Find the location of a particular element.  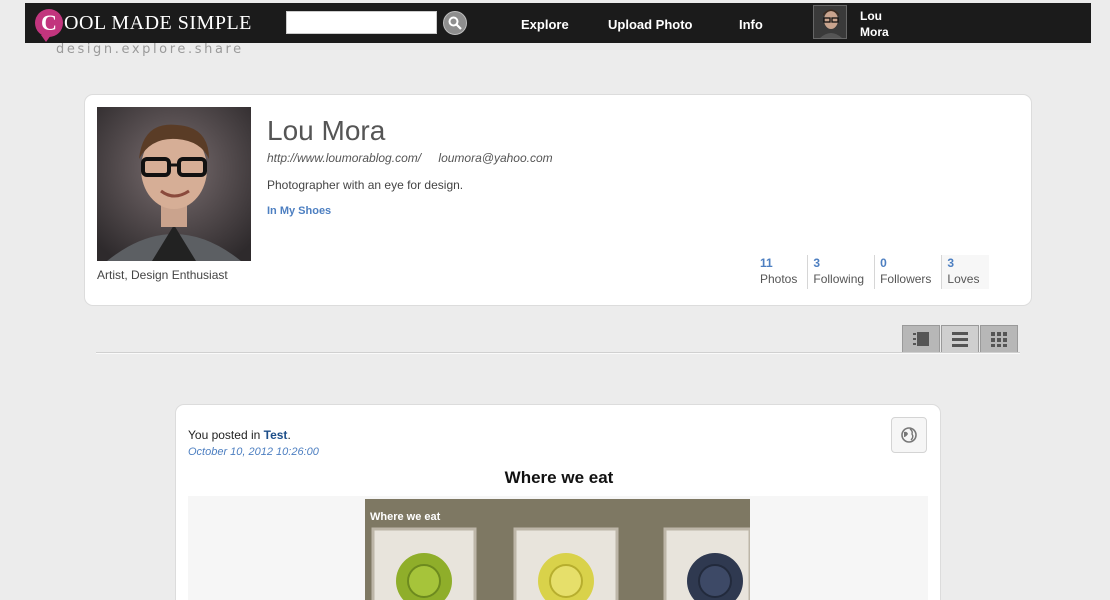

post-meta: You posted in Test. is located at coordinates (239, 435).